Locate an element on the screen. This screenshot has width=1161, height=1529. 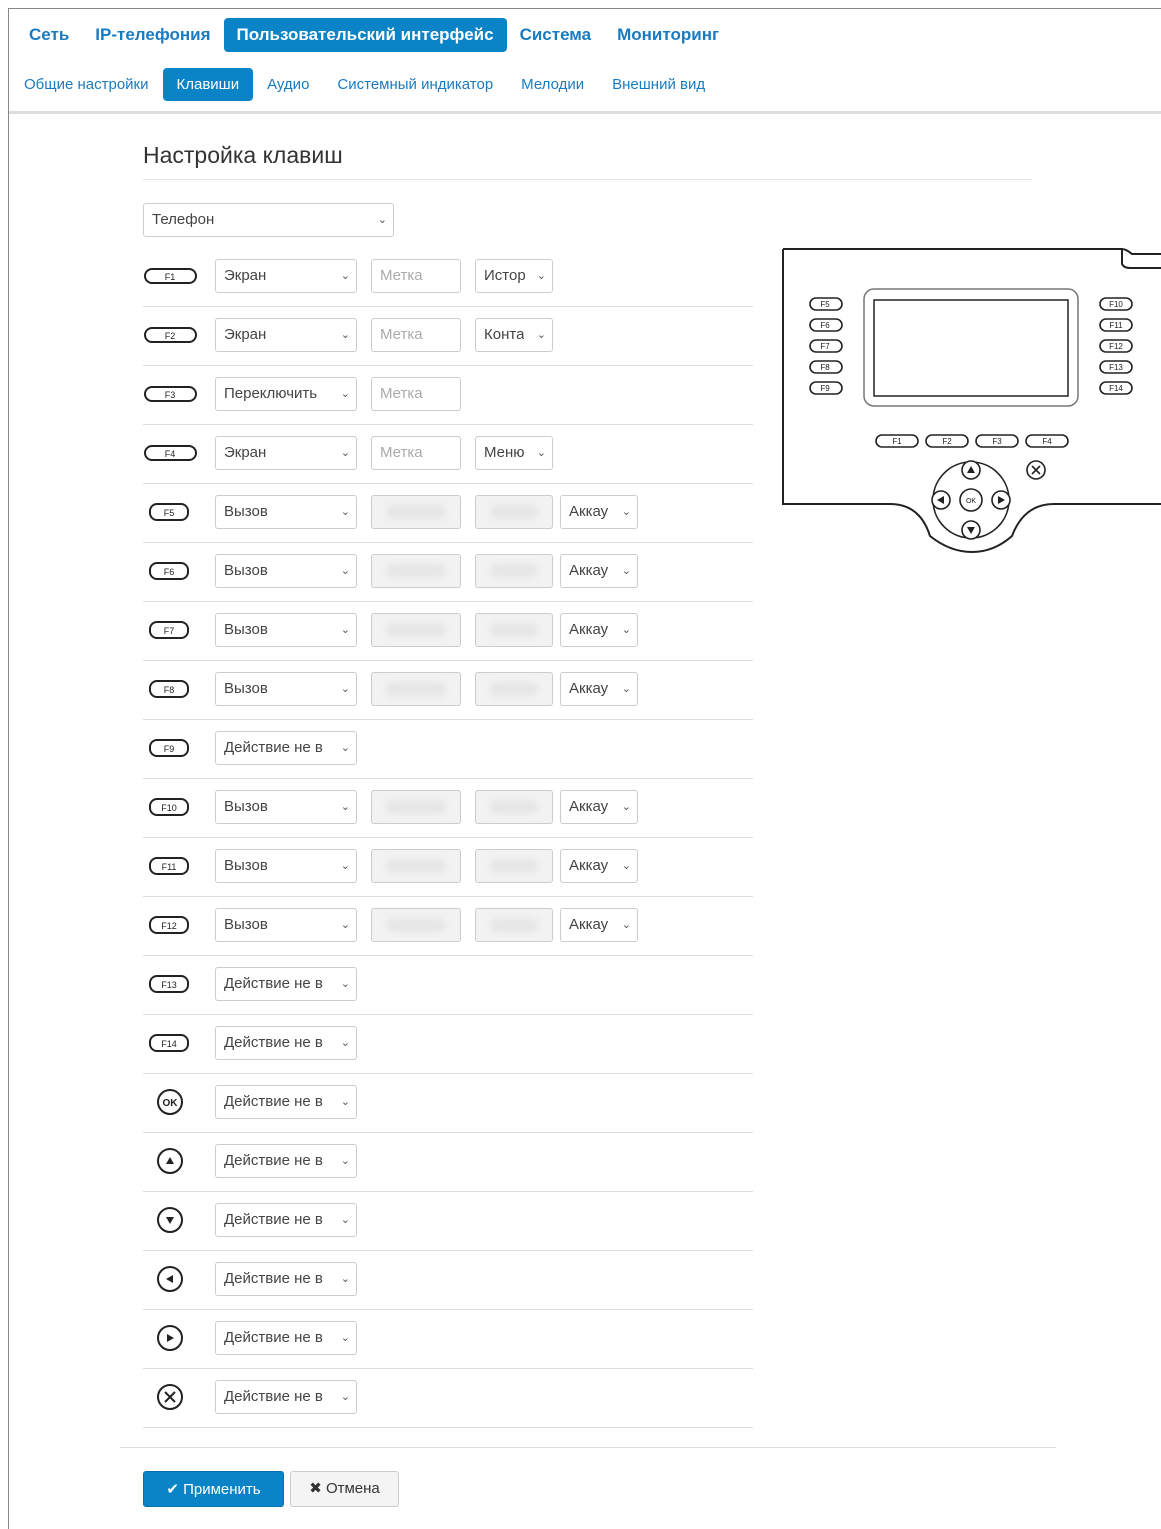
key-cancel-icon is located at coordinates (170, 1397).